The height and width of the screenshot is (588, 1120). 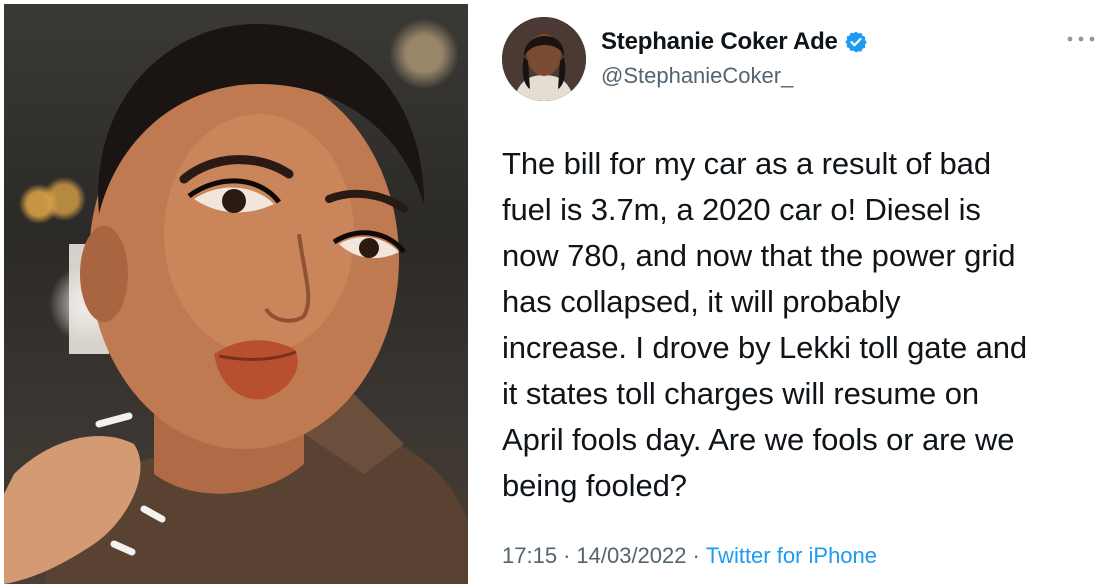 I want to click on avatar, so click(x=544, y=59).